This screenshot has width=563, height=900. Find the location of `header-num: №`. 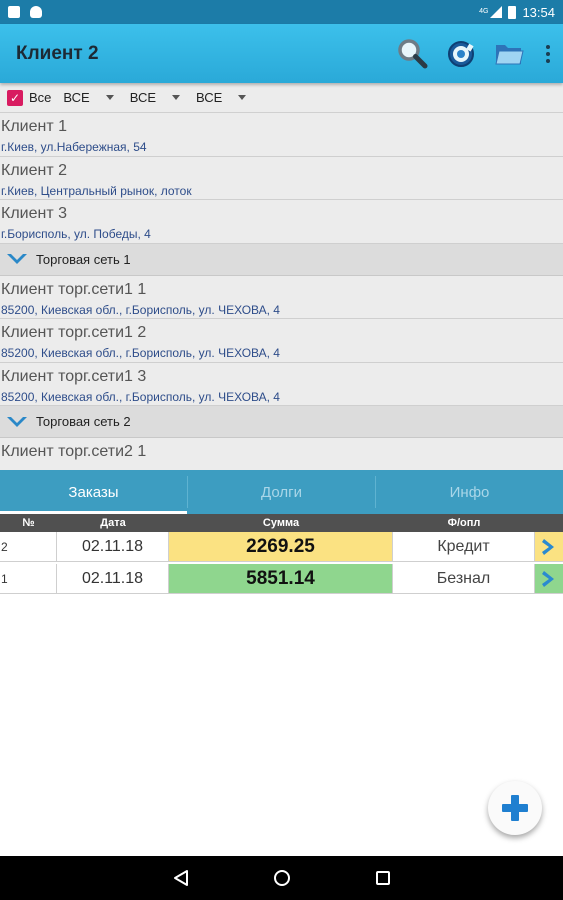

header-num: № is located at coordinates (28, 523).